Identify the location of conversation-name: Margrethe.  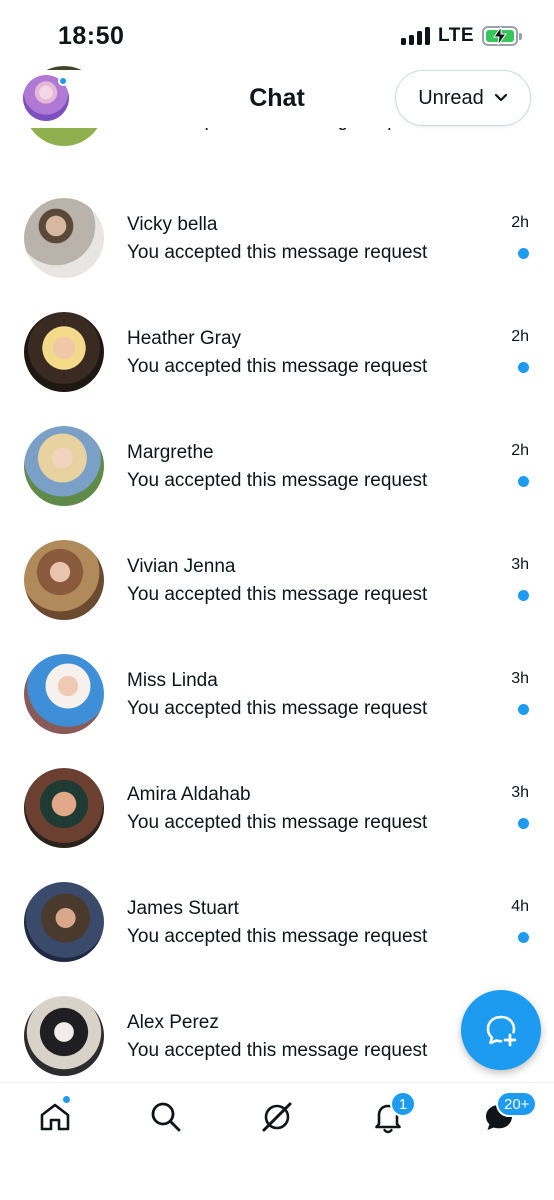
(170, 452).